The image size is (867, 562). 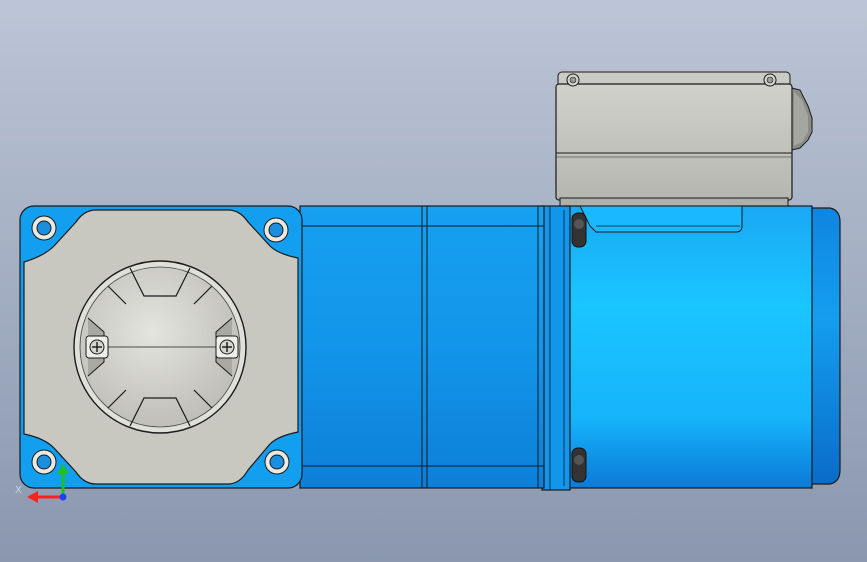 What do you see at coordinates (579, 465) in the screenshot?
I see `flange-bolt-bottom` at bounding box center [579, 465].